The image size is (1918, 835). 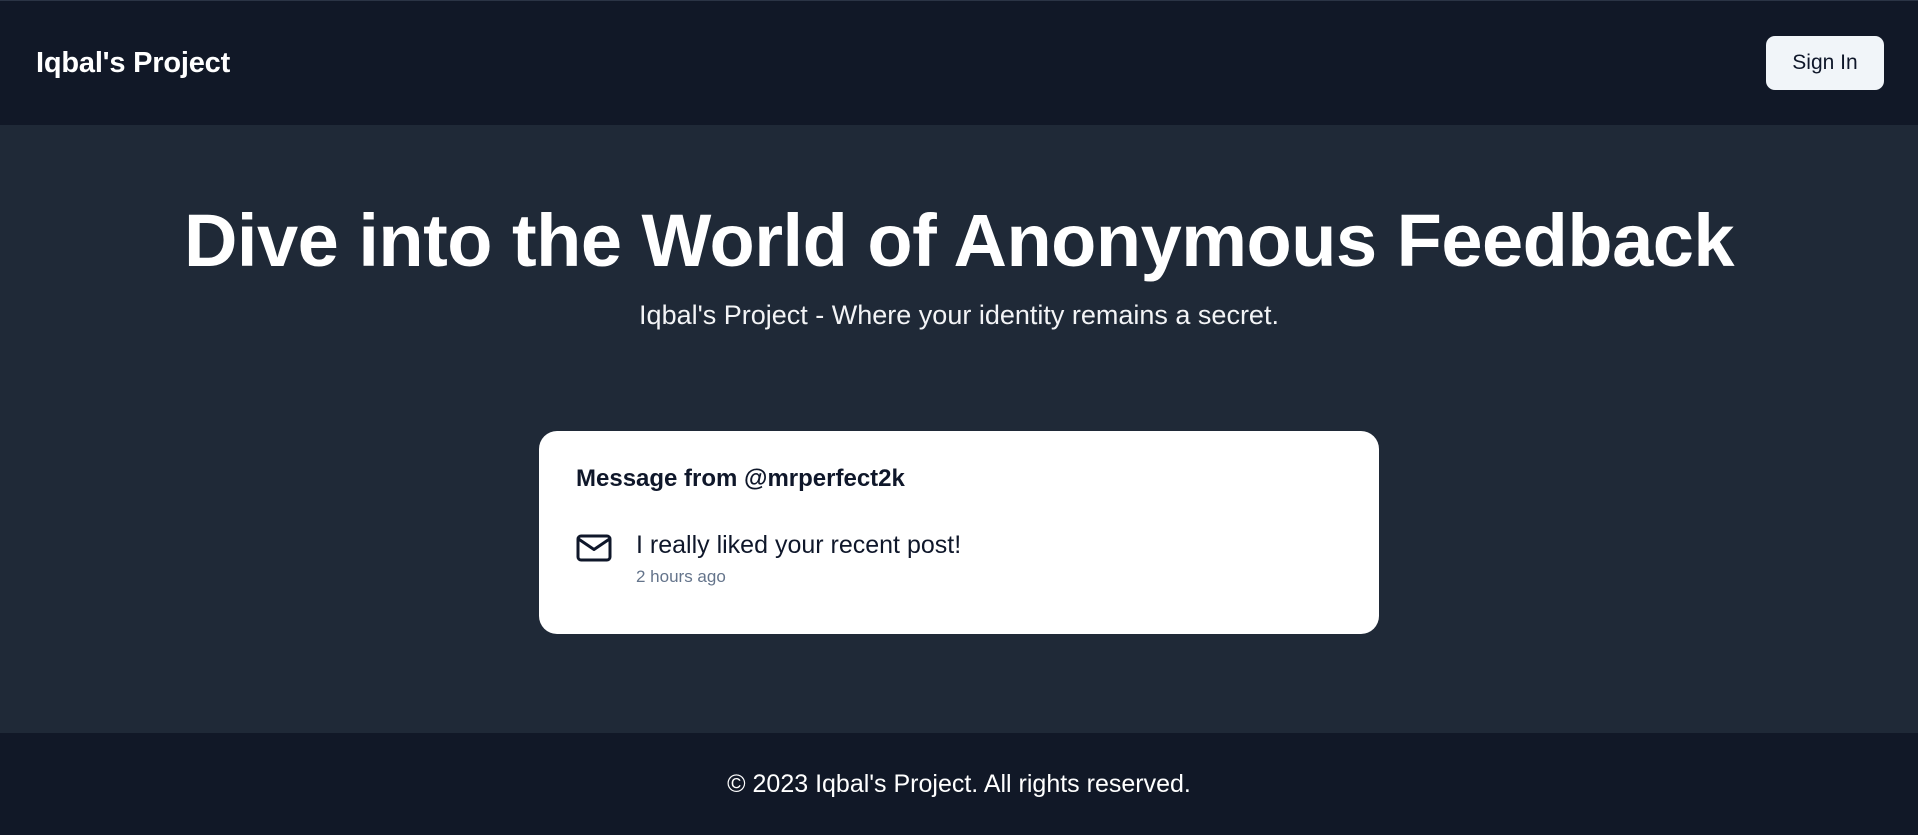 I want to click on navbar: Iqbal's Project Sign In, so click(x=959, y=62).